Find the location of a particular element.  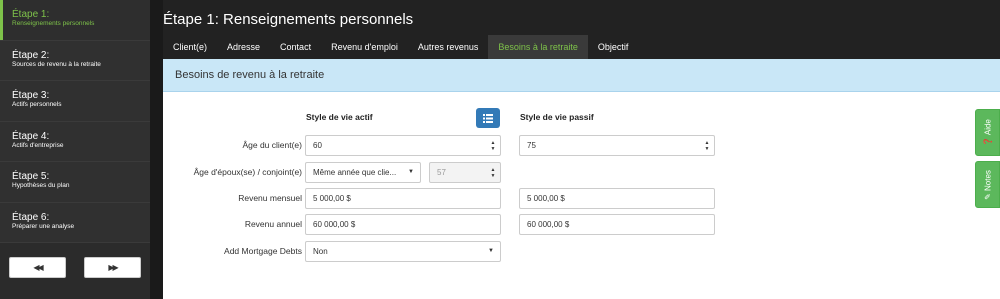

step-title: Étape 4: is located at coordinates (31, 136).